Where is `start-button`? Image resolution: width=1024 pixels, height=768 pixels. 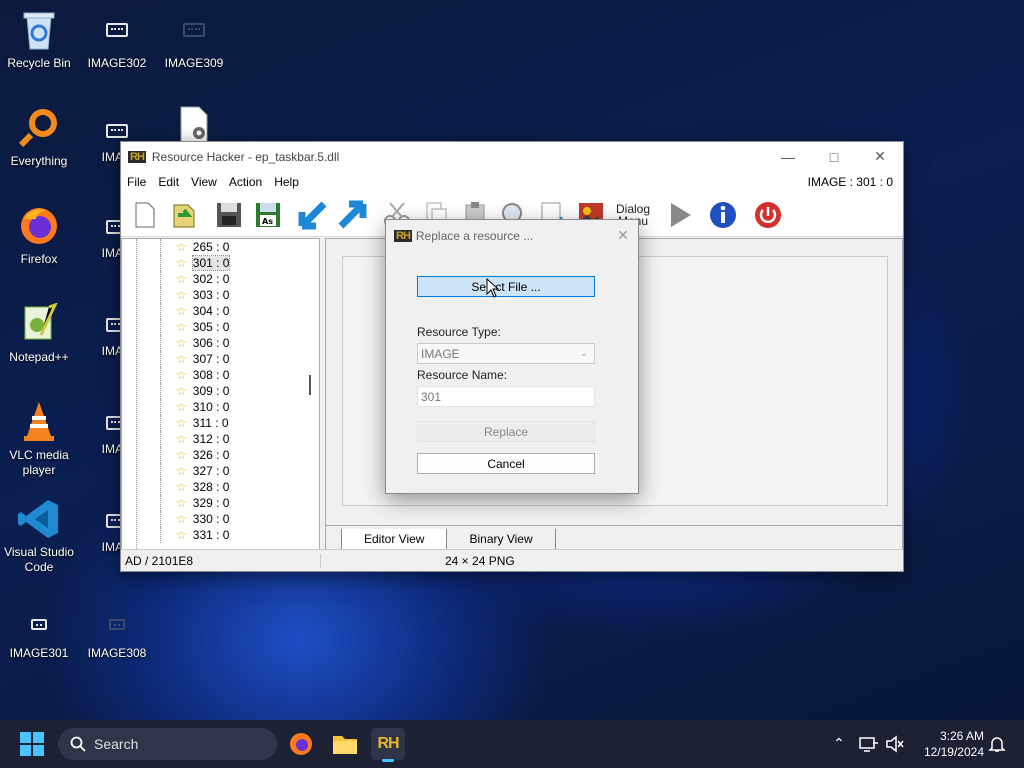 start-button is located at coordinates (32, 744).